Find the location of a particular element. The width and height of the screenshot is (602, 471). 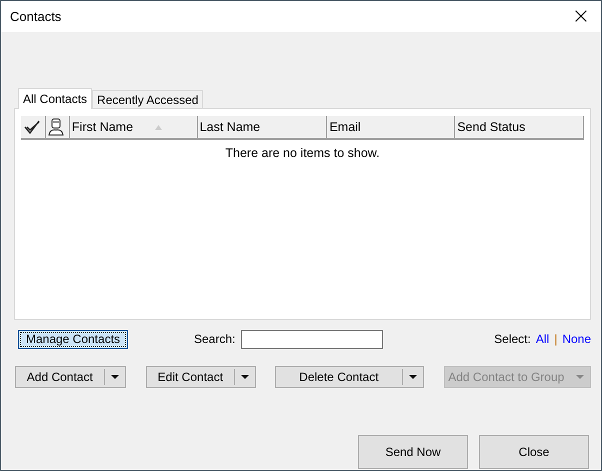

search-field is located at coordinates (312, 339).